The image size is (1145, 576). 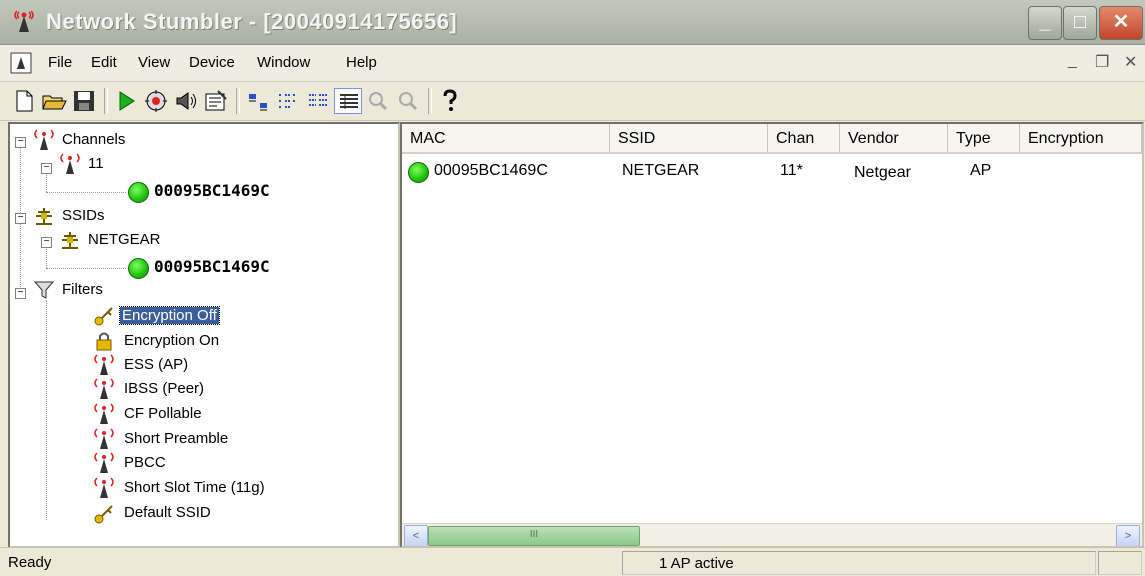 What do you see at coordinates (169, 316) in the screenshot?
I see `filter-encryption-off: Encryption Off` at bounding box center [169, 316].